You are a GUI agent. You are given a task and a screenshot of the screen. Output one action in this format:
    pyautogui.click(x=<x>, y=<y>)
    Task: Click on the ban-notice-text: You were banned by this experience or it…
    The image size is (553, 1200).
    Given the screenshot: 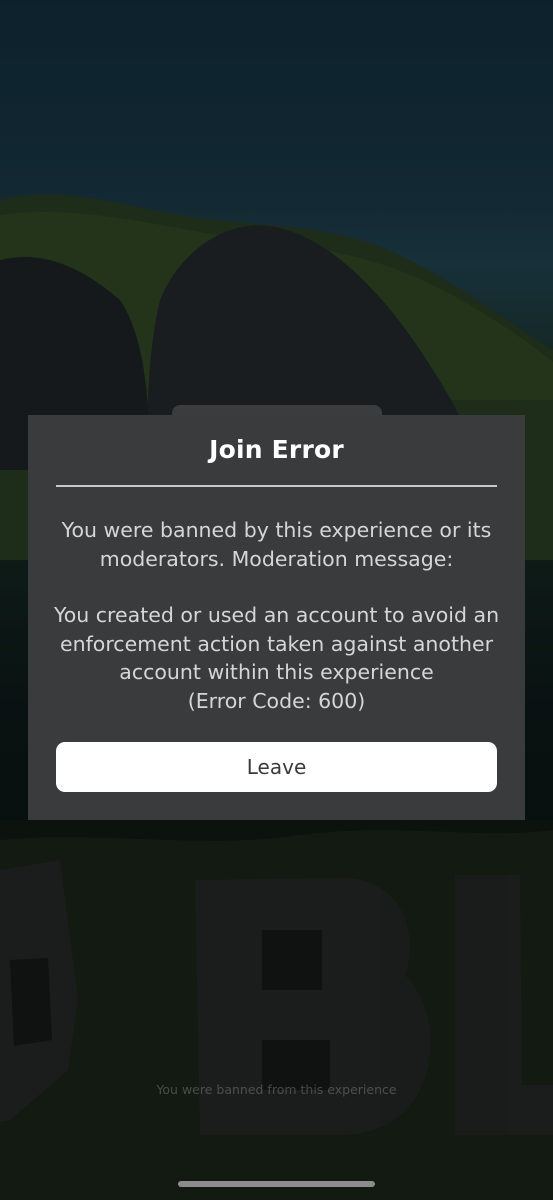 What is the action you would take?
    pyautogui.click(x=276, y=544)
    